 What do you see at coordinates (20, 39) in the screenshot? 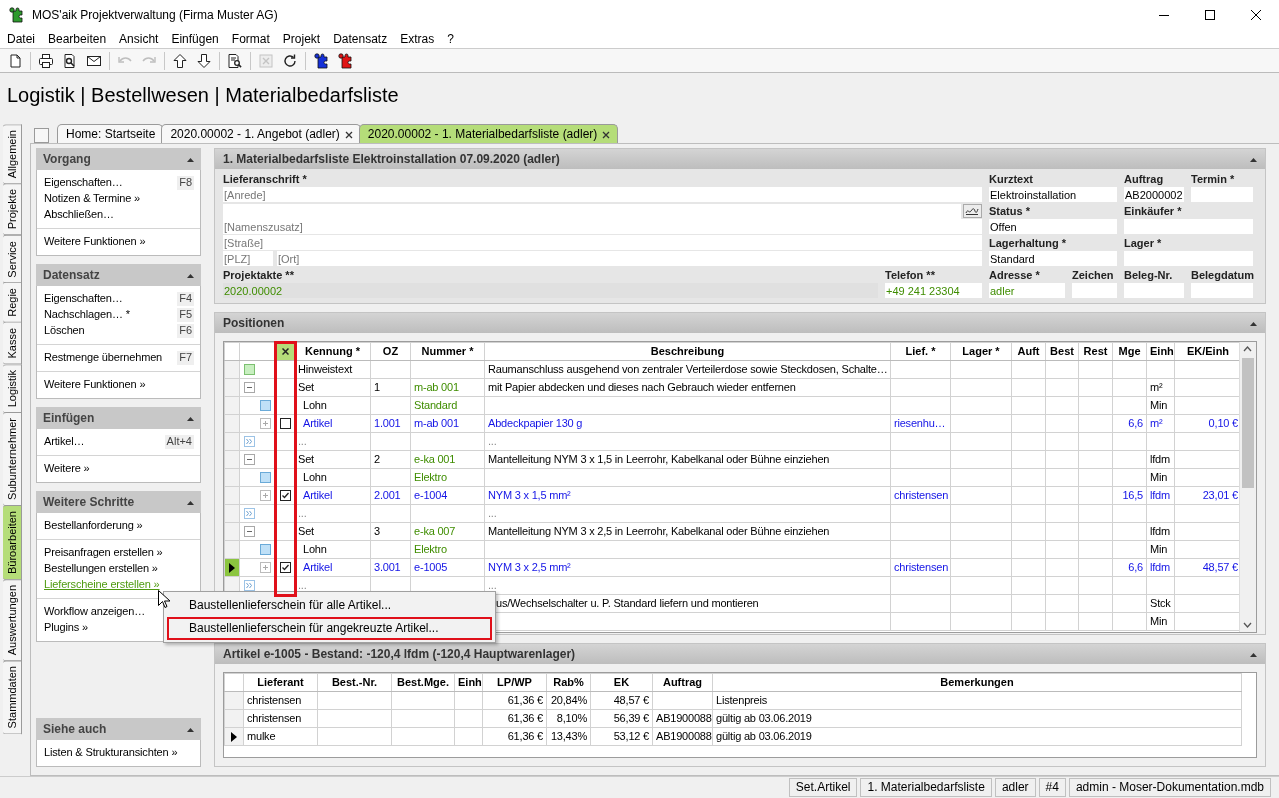
I see `menu-item: Datei` at bounding box center [20, 39].